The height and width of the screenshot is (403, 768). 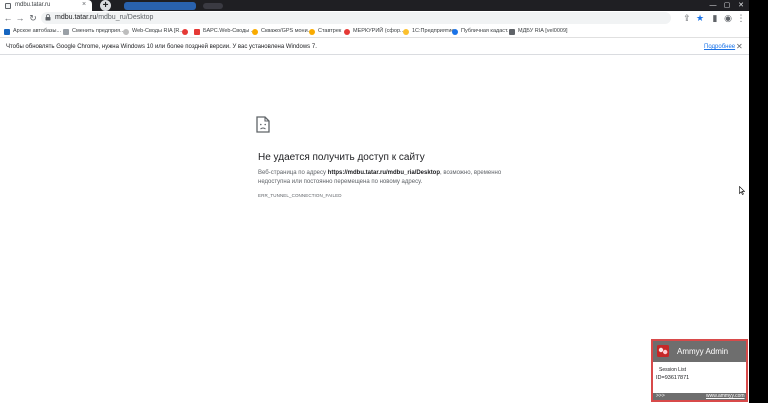 What do you see at coordinates (673, 378) in the screenshot?
I see `ammyy-id: ID=93617871` at bounding box center [673, 378].